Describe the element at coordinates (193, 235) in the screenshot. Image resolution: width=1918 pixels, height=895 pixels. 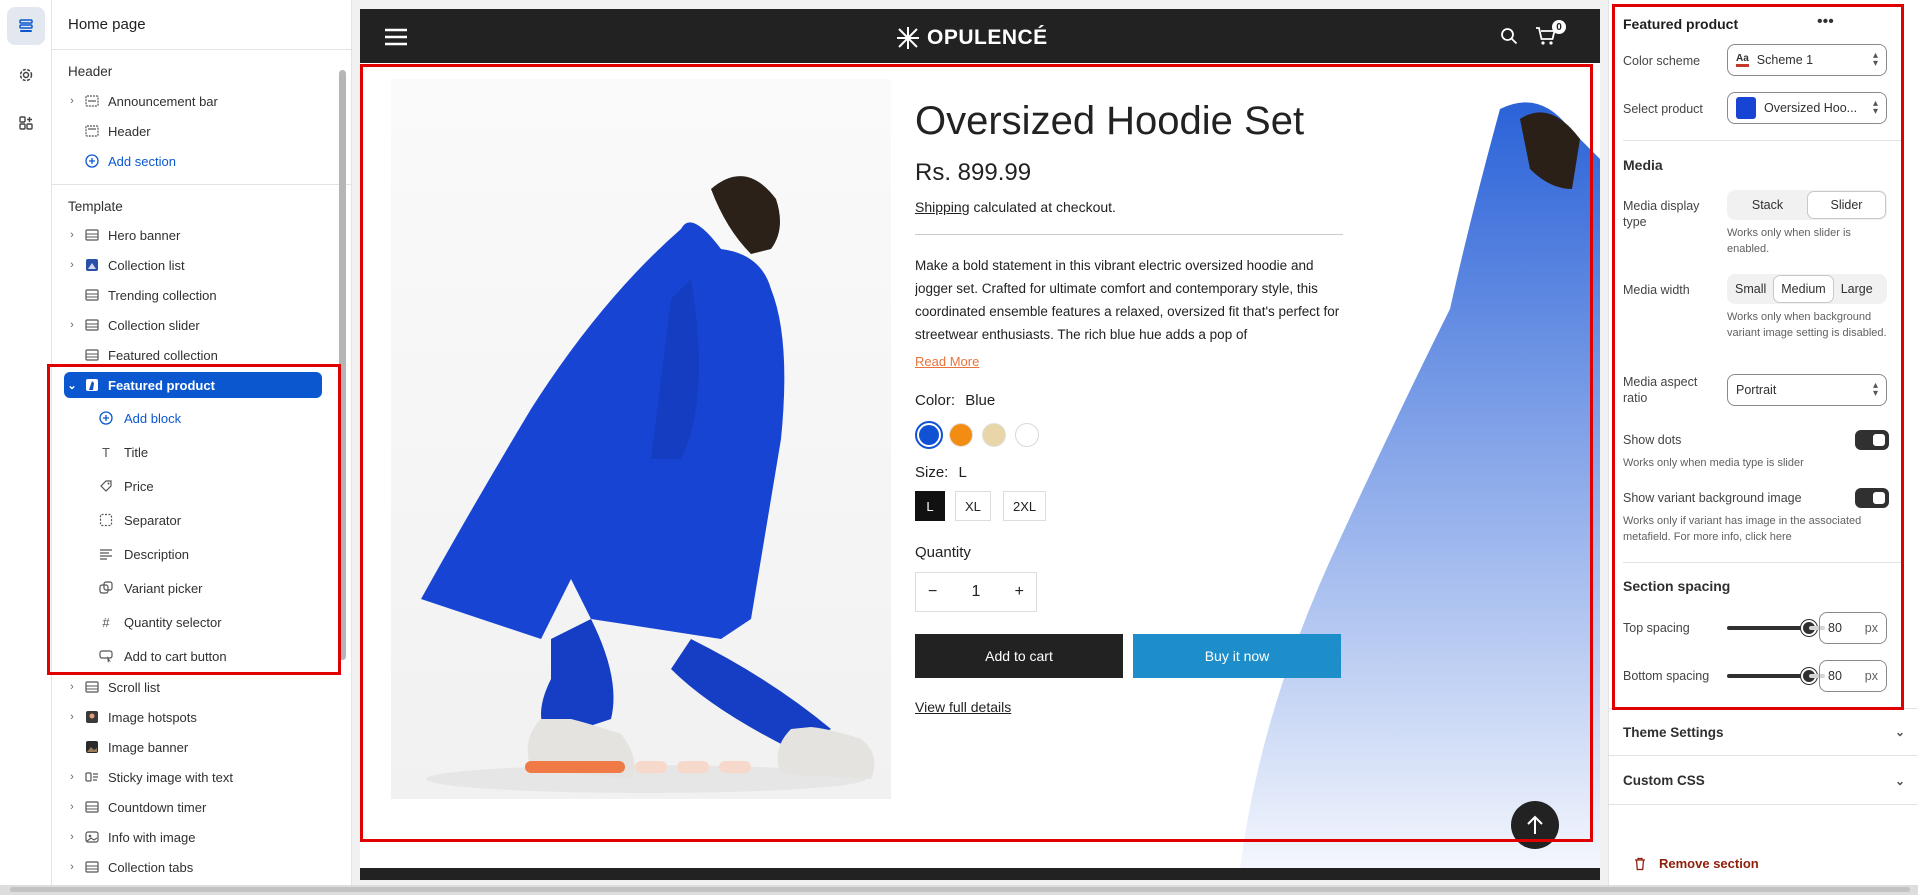
I see `section-item-hero-banner: › Hero banner` at that location.